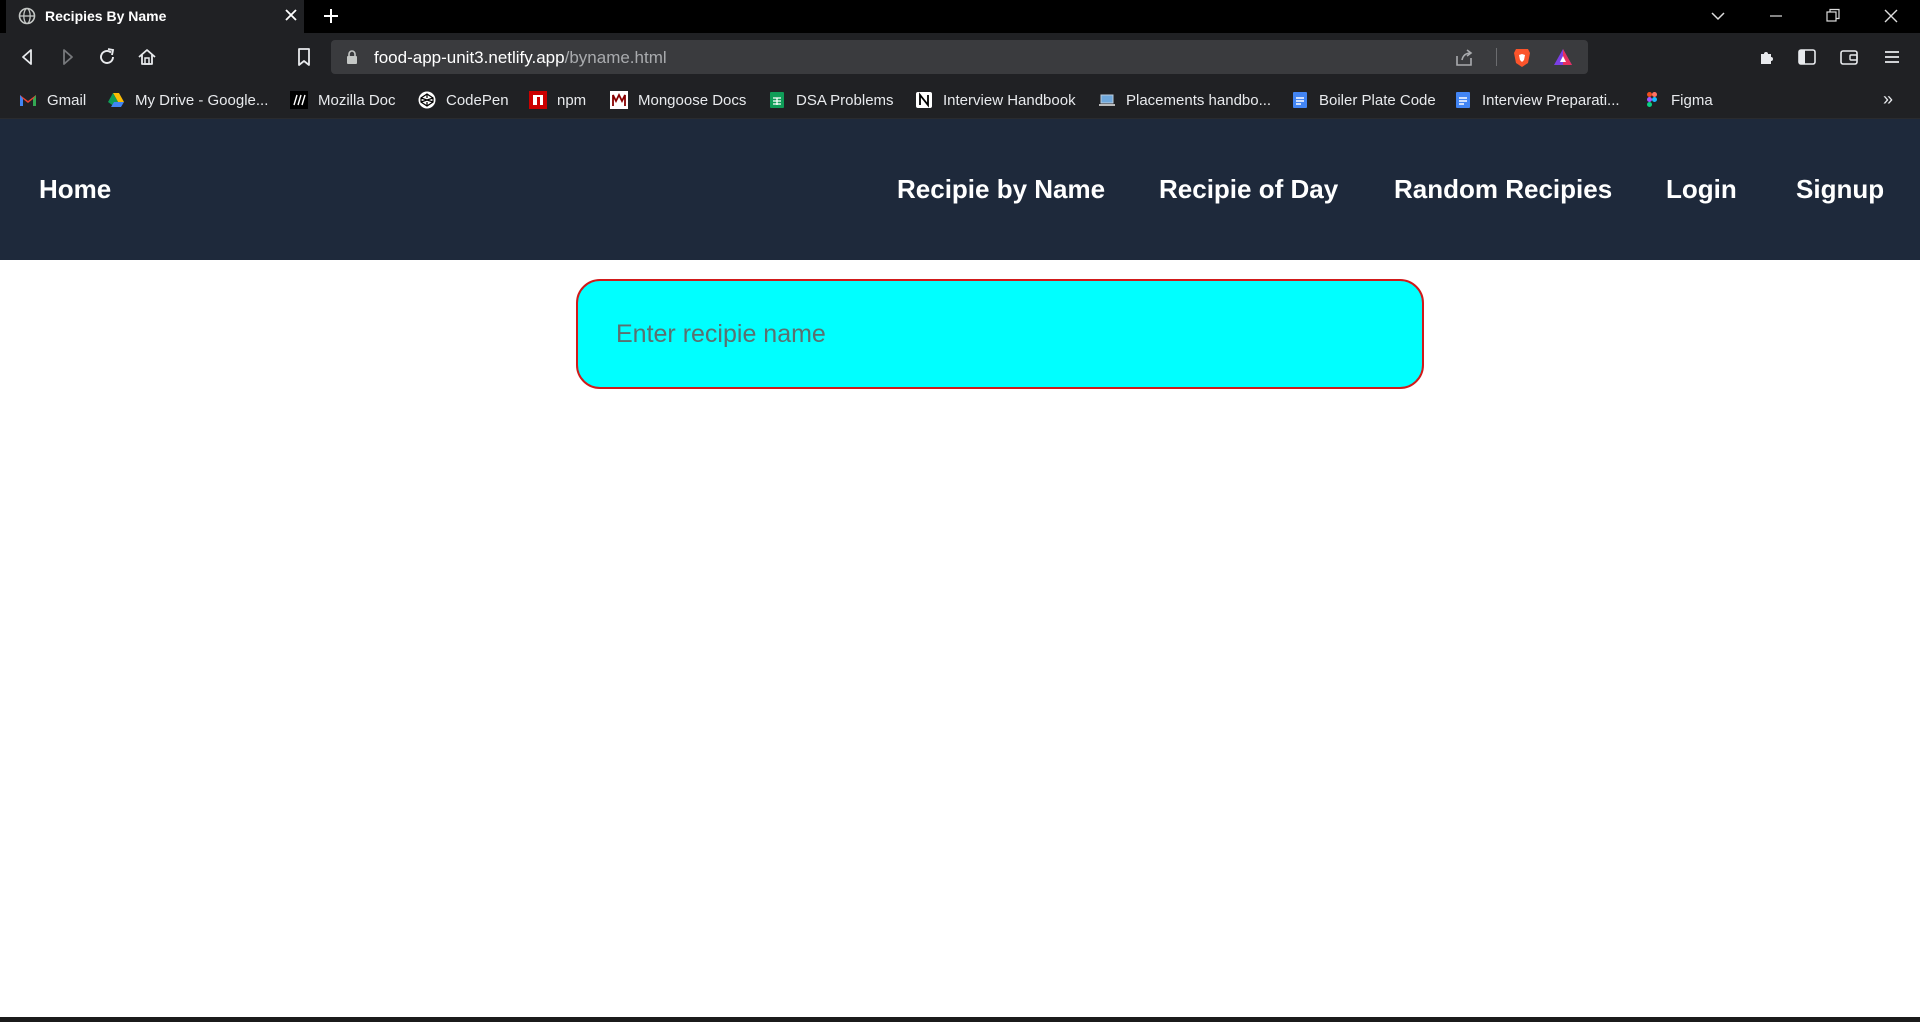 The width and height of the screenshot is (1920, 1022). What do you see at coordinates (619, 100) in the screenshot?
I see `mongoose-icon` at bounding box center [619, 100].